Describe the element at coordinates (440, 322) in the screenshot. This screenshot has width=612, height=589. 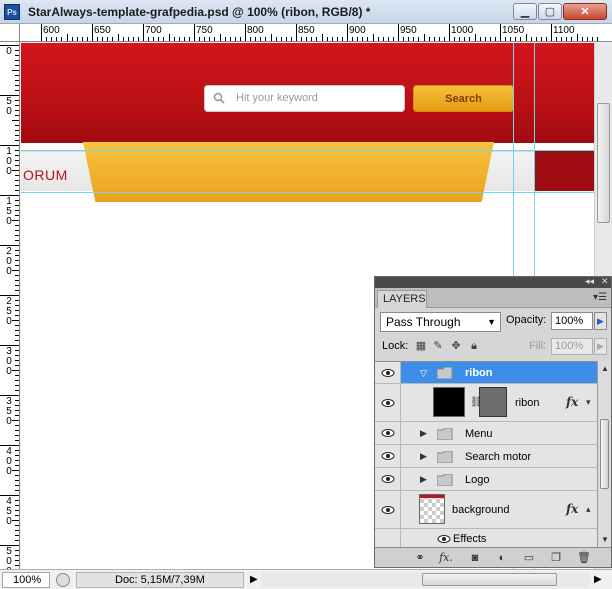
I see `blend-mode-select: Pass Through ▼` at that location.